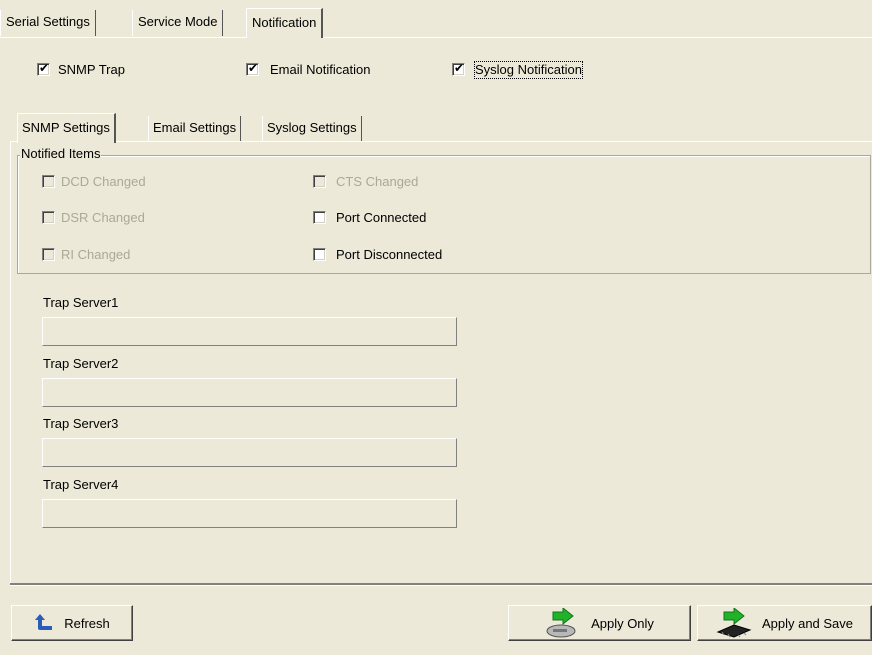 This screenshot has height=655, width=872. Describe the element at coordinates (48, 23) in the screenshot. I see `tab-serial-settings: Serial Settings` at that location.